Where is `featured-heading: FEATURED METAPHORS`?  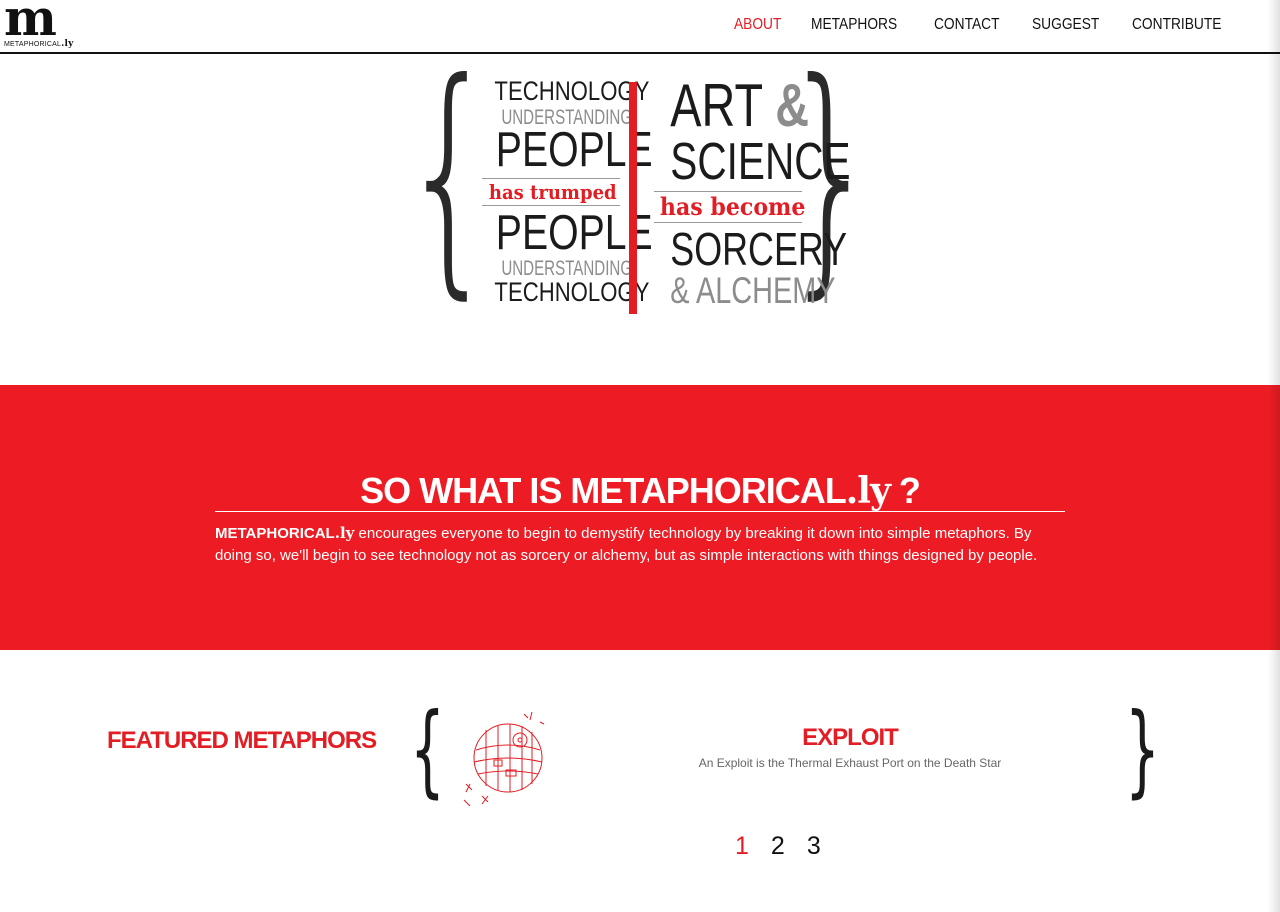
featured-heading: FEATURED METAPHORS is located at coordinates (242, 740).